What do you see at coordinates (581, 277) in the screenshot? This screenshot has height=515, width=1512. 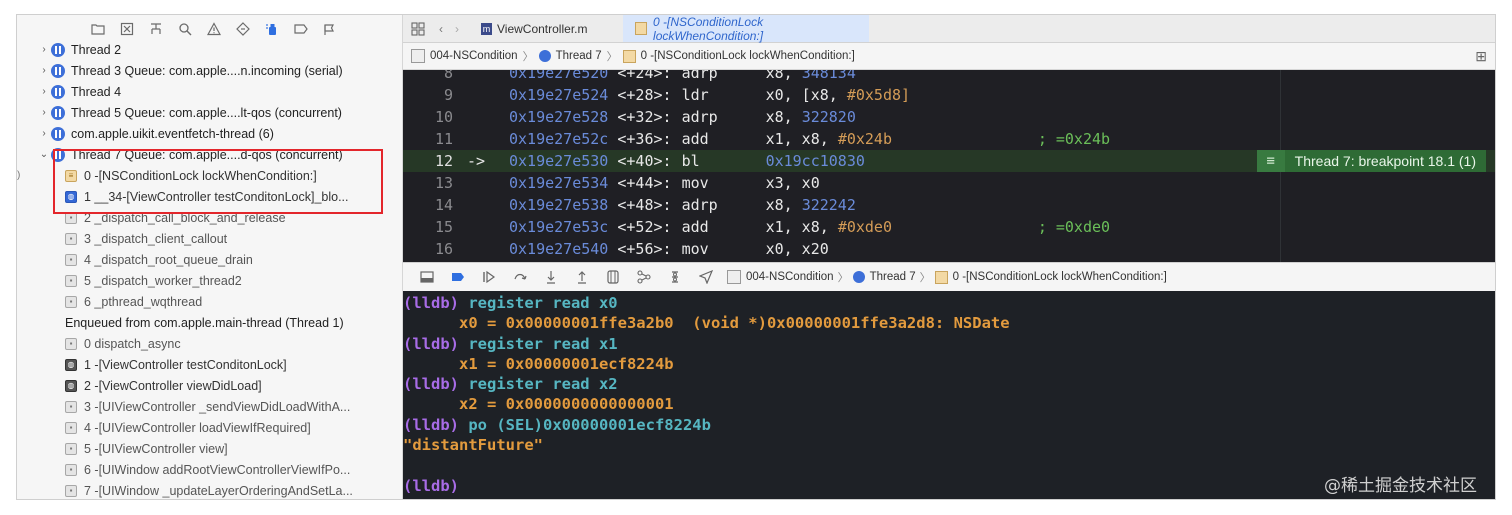 I see `step-out-icon` at bounding box center [581, 277].